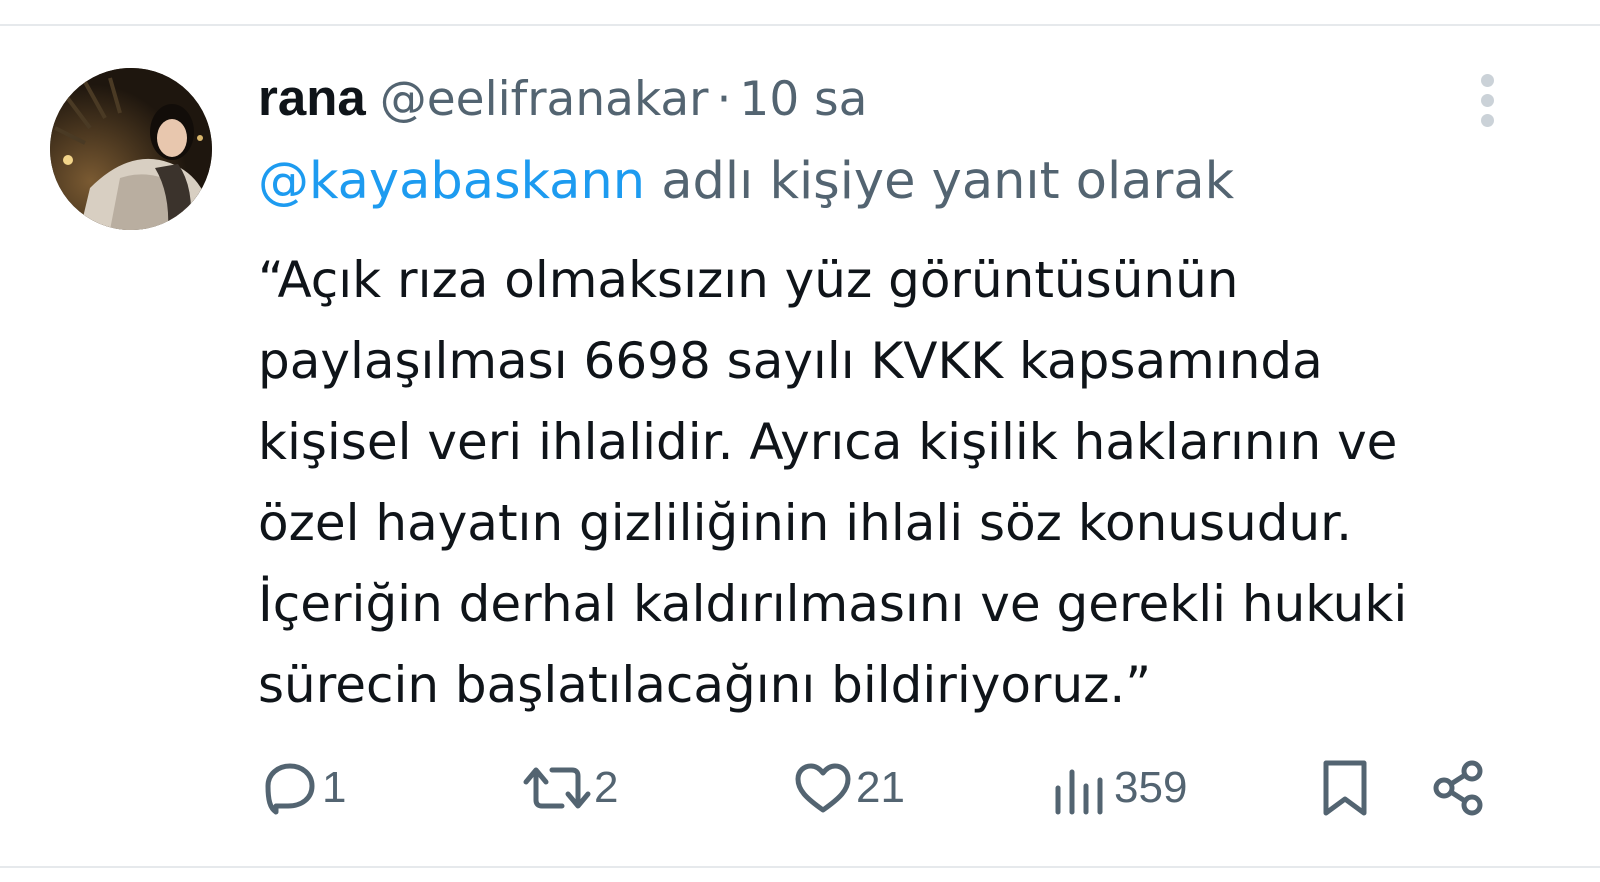  I want to click on share-icon, so click(1458, 788).